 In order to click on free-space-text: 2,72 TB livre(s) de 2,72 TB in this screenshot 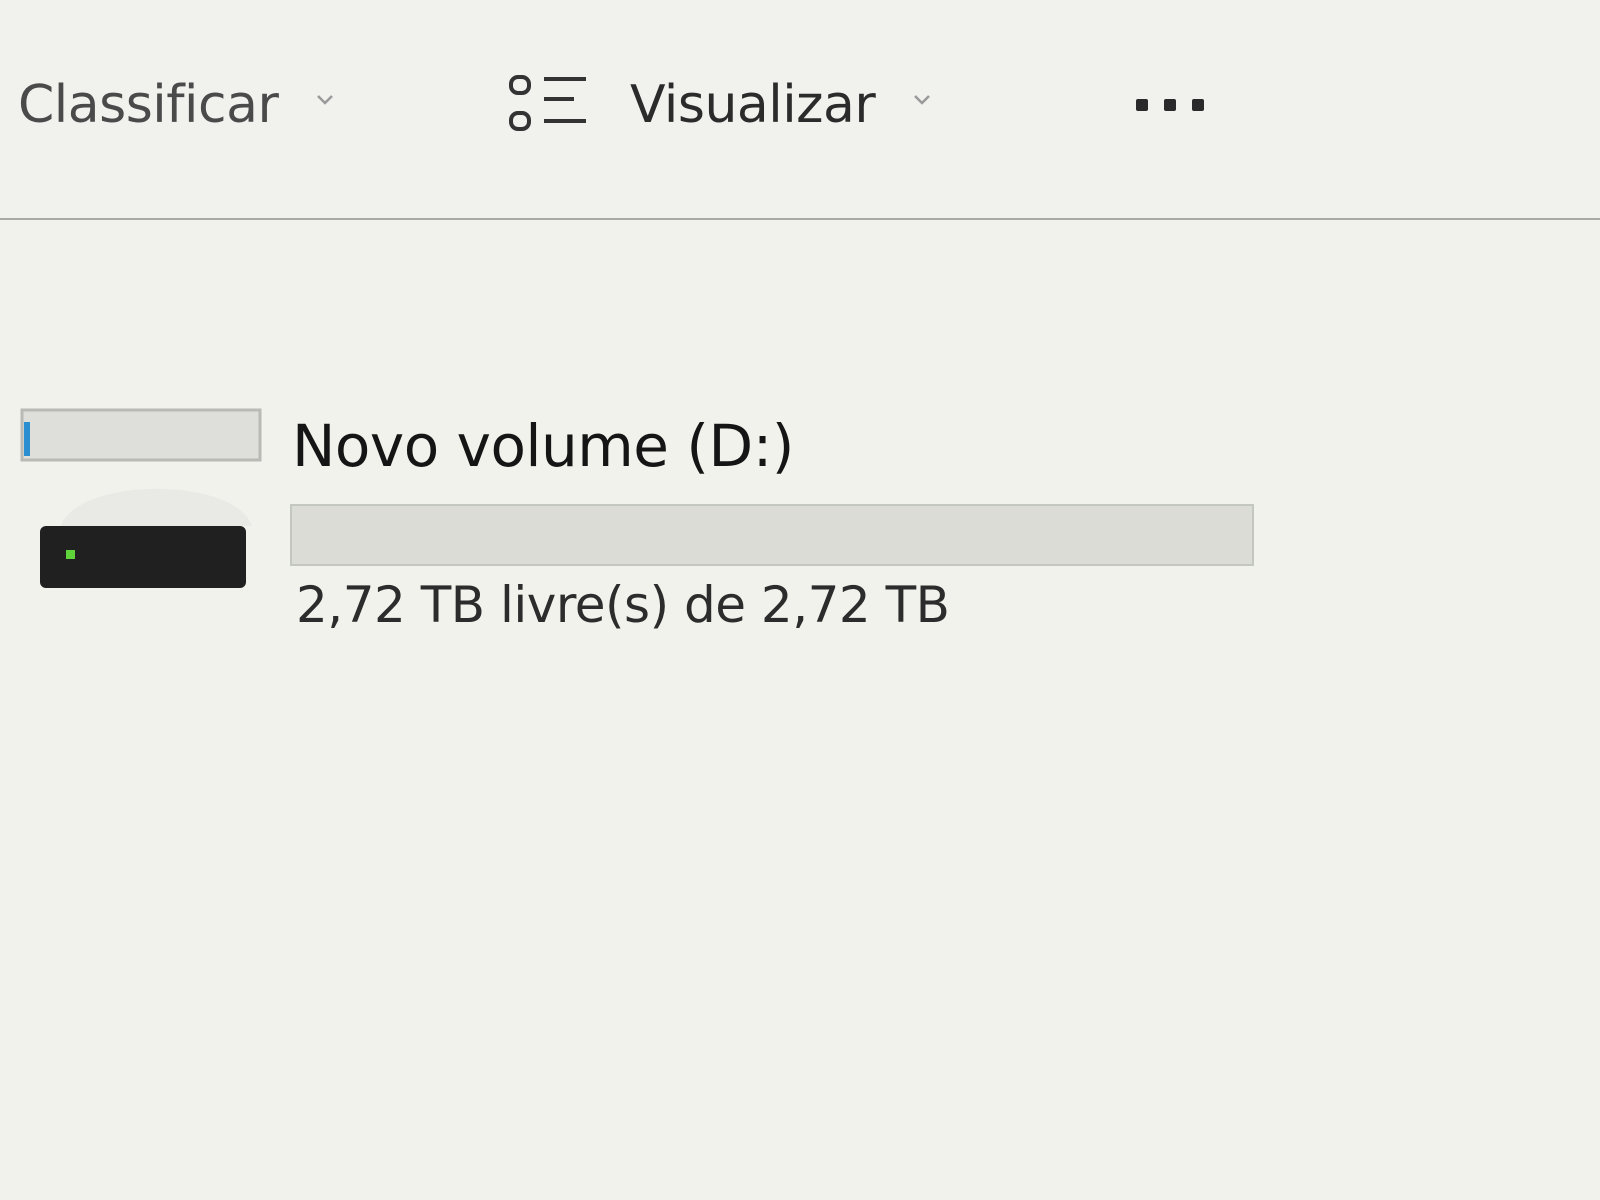, I will do `click(623, 605)`.